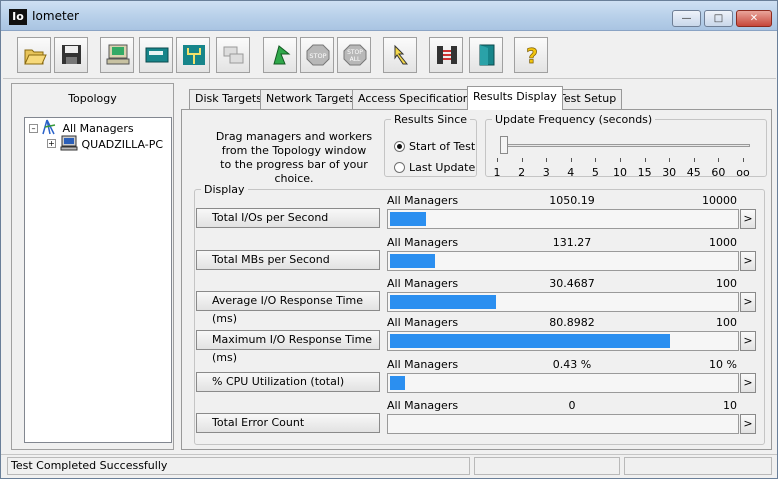 Image resolution: width=778 pixels, height=479 pixels. Describe the element at coordinates (288, 347) in the screenshot. I see `metric-select-button: Maximum I/O Response Time (ms)` at that location.